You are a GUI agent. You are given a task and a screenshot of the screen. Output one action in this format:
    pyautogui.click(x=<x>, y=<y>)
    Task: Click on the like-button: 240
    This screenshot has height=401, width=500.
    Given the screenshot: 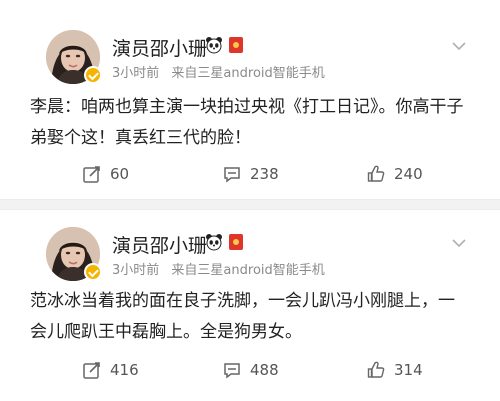 What is the action you would take?
    pyautogui.click(x=394, y=174)
    